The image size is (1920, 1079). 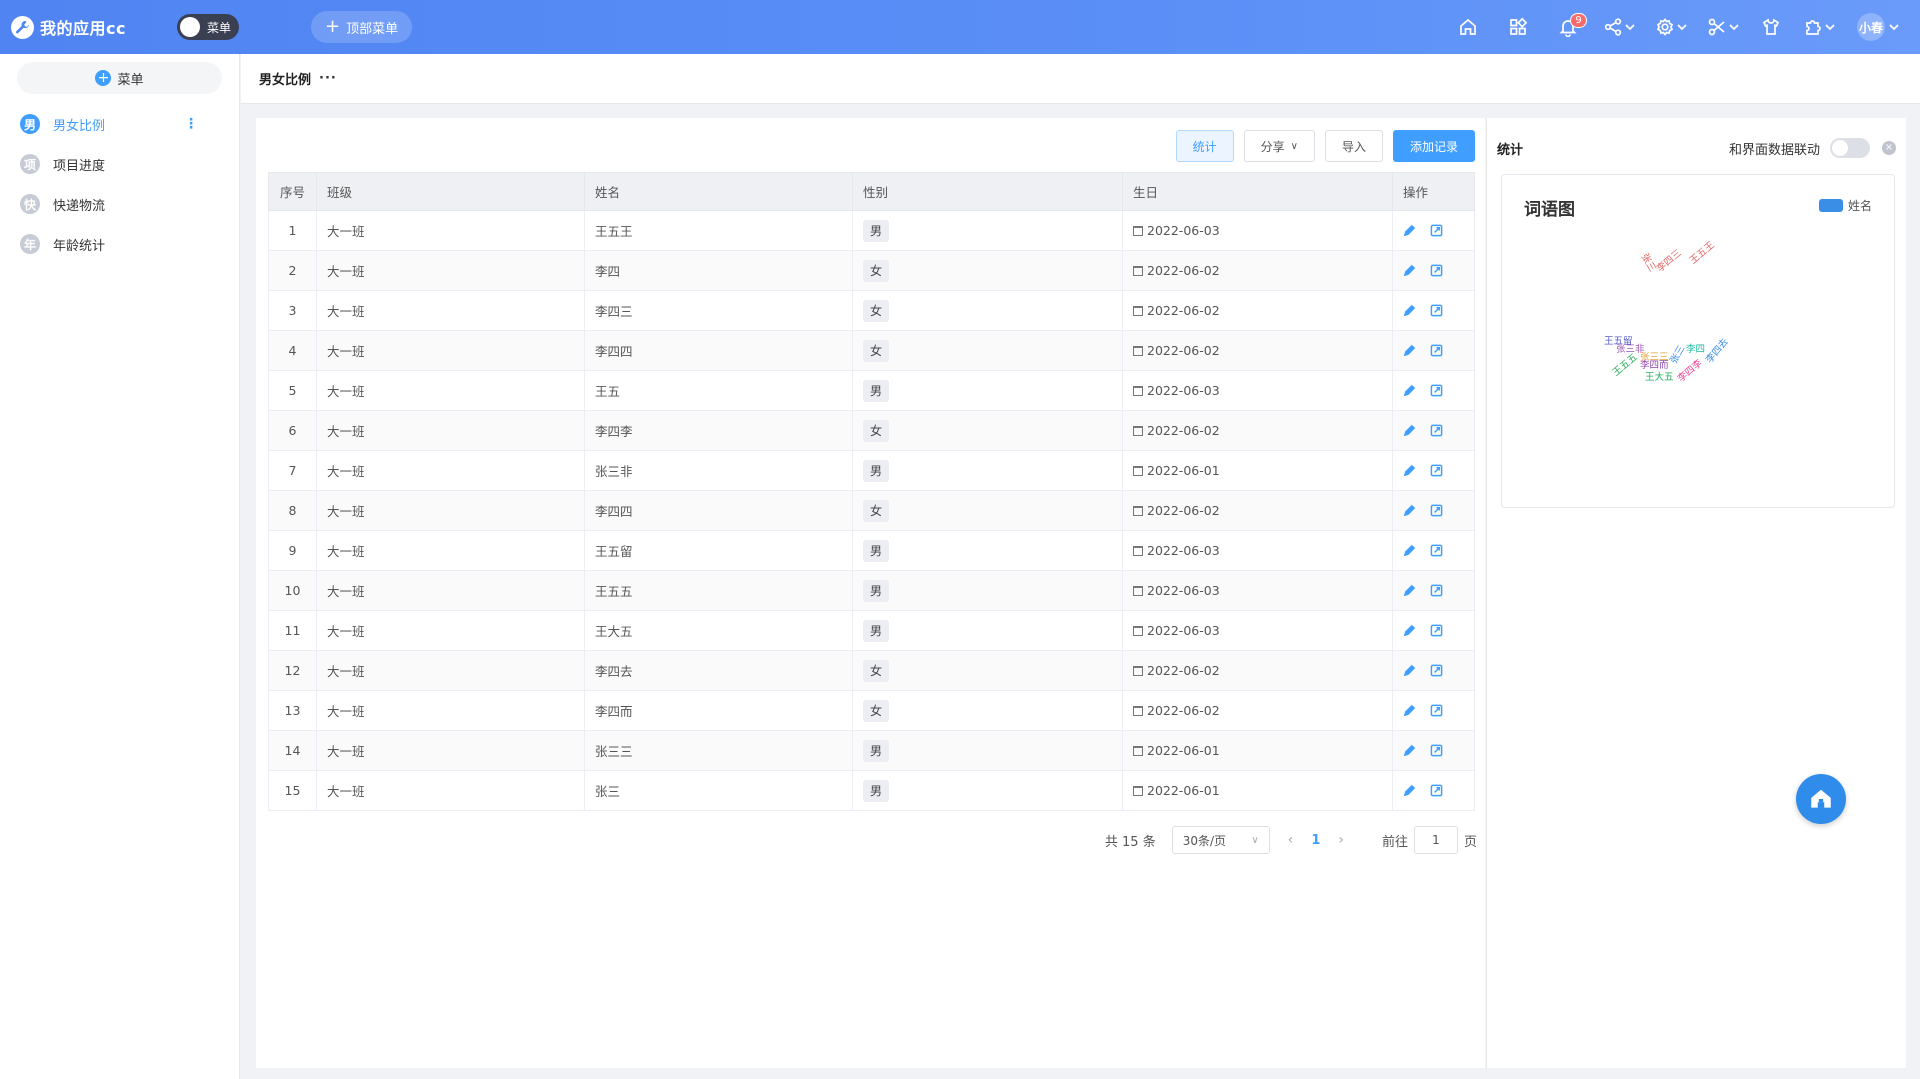 I want to click on table-row: 6 大一班 李四李女 2022-06-02, so click(x=871, y=430).